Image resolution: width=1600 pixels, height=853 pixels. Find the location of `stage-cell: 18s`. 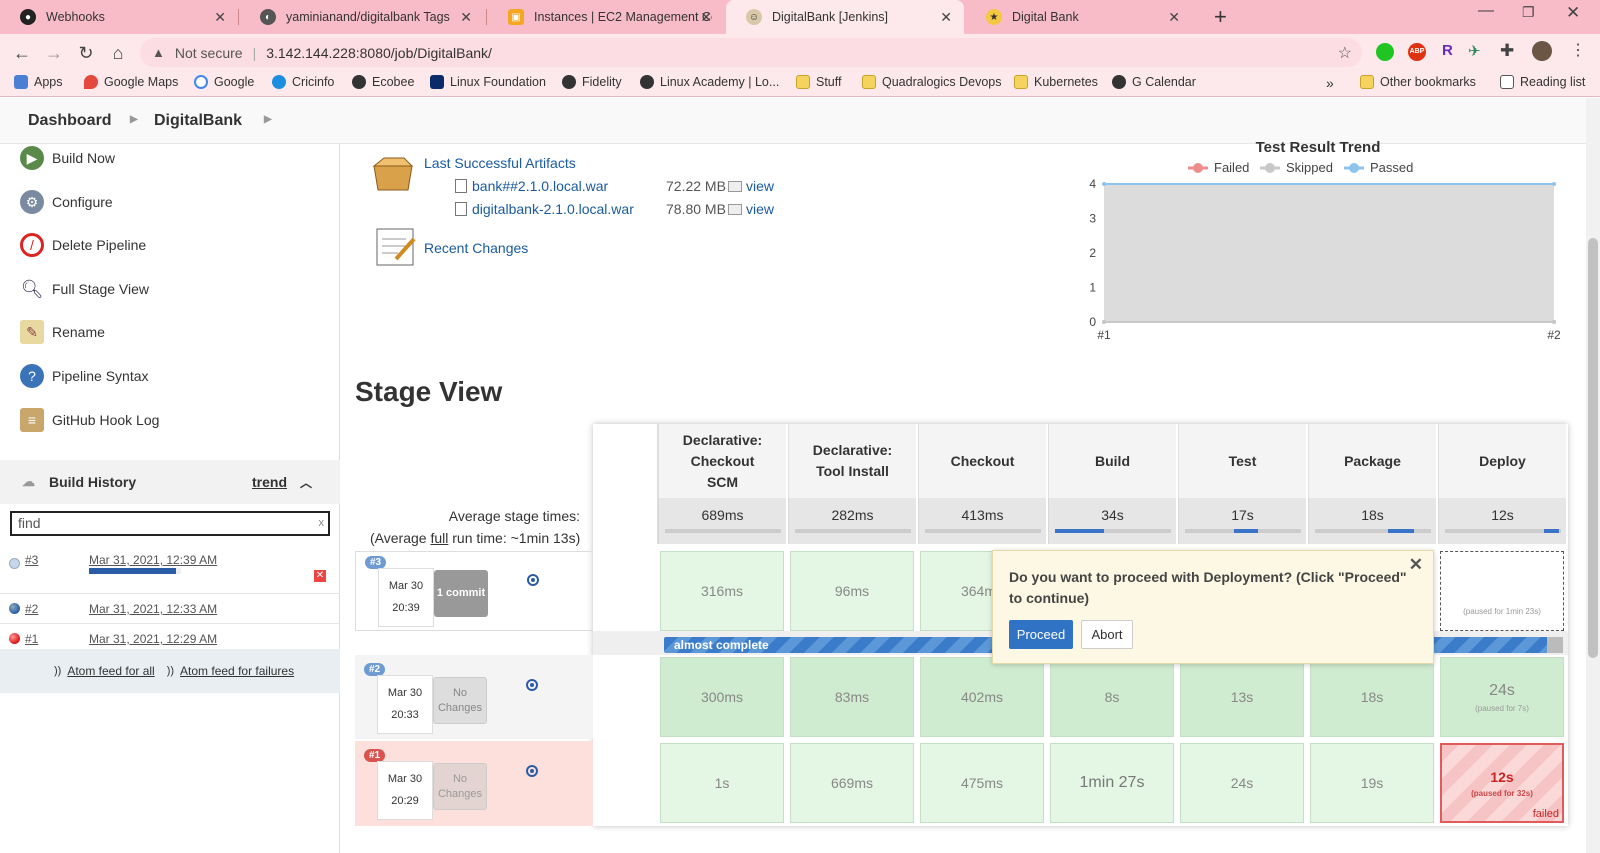

stage-cell: 18s is located at coordinates (1372, 697).